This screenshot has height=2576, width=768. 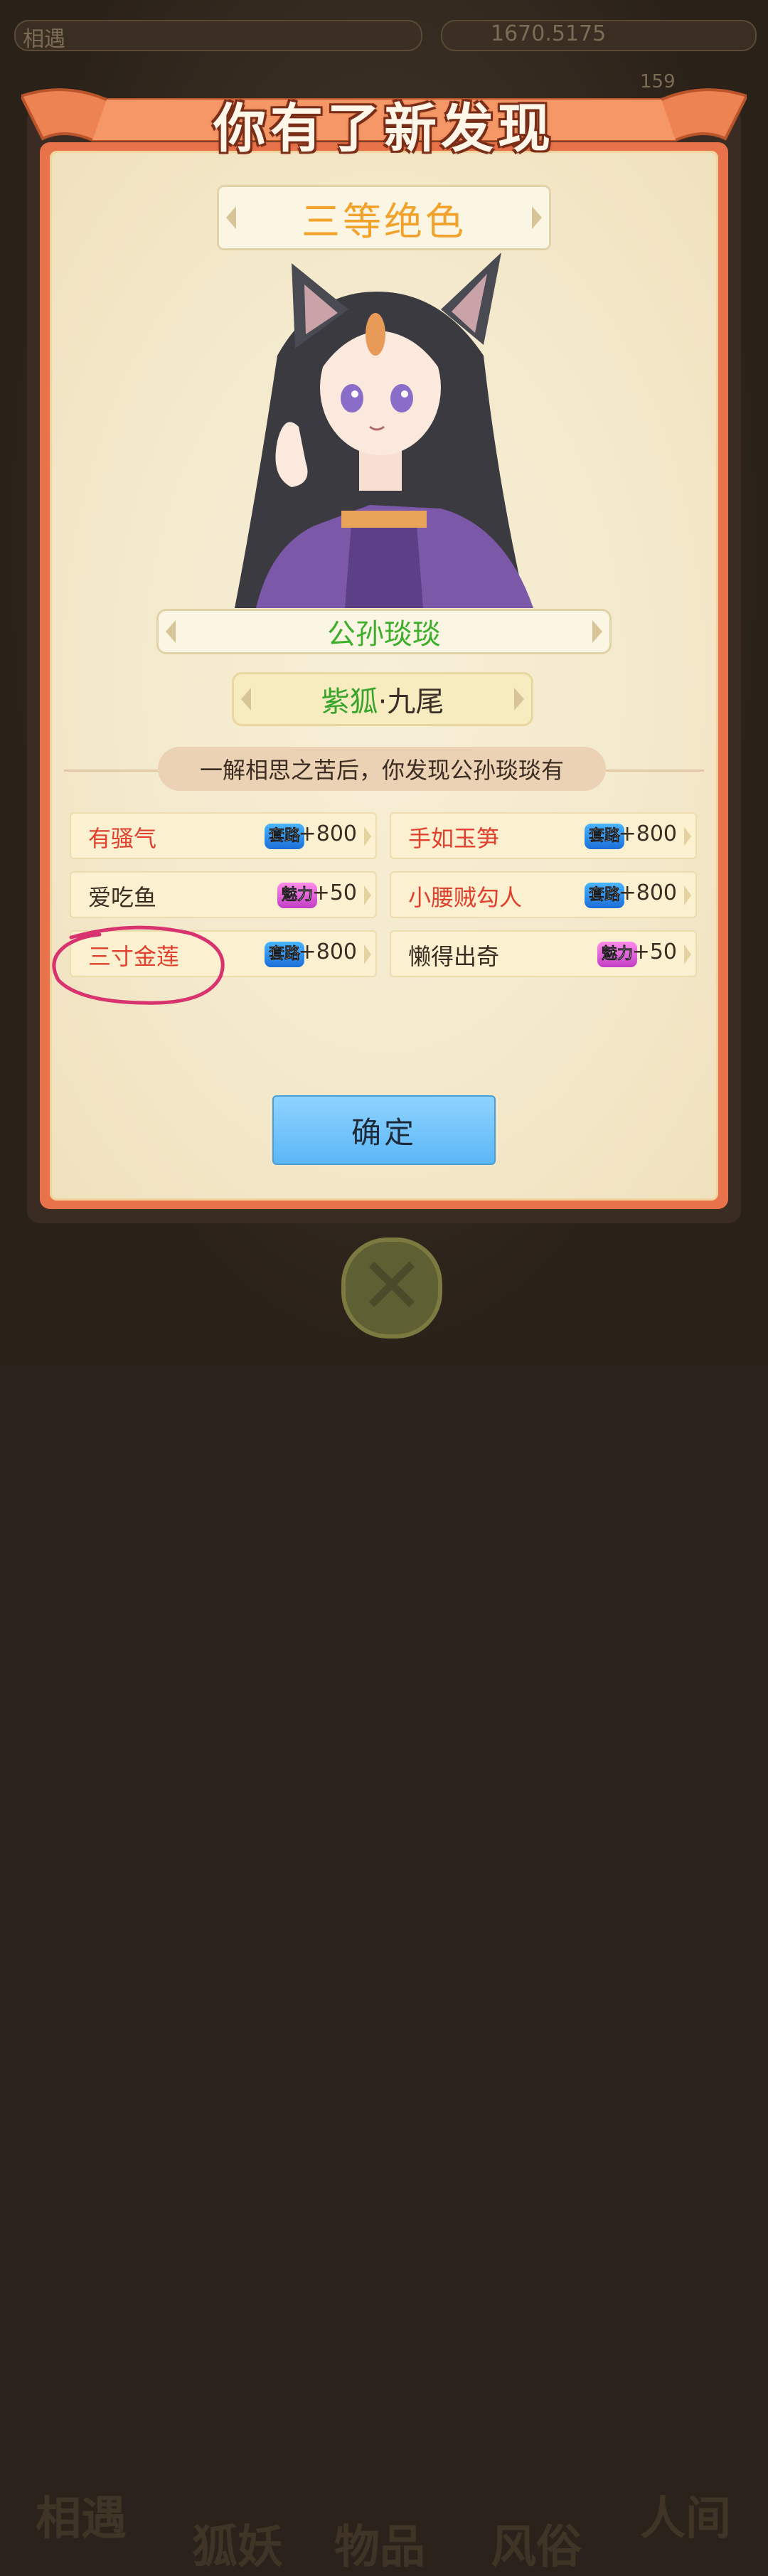 I want to click on description-pill: 一解相思之苦后，你发现公孙琰琰有, so click(x=382, y=769).